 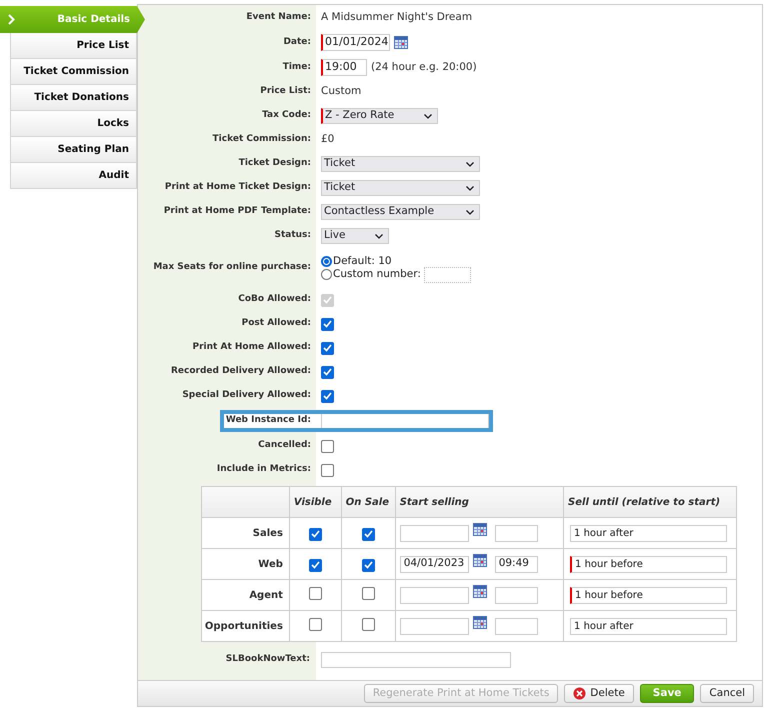 I want to click on field-hint: (24 hour e.g. 20:00), so click(x=424, y=67).